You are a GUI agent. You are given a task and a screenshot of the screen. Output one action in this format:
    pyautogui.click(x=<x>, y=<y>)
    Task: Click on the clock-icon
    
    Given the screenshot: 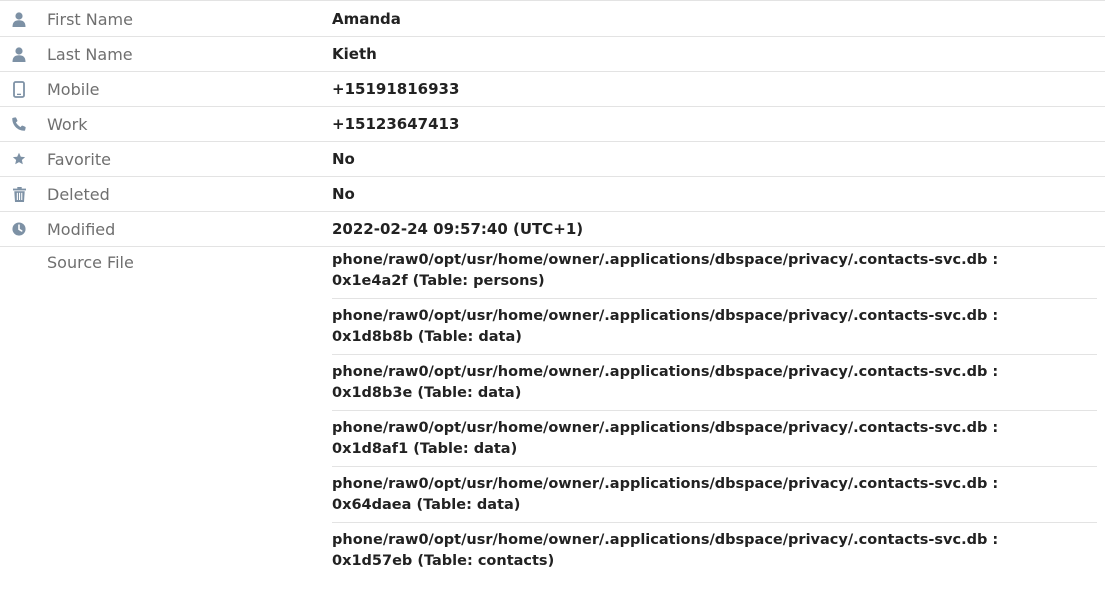 What is the action you would take?
    pyautogui.click(x=19, y=229)
    